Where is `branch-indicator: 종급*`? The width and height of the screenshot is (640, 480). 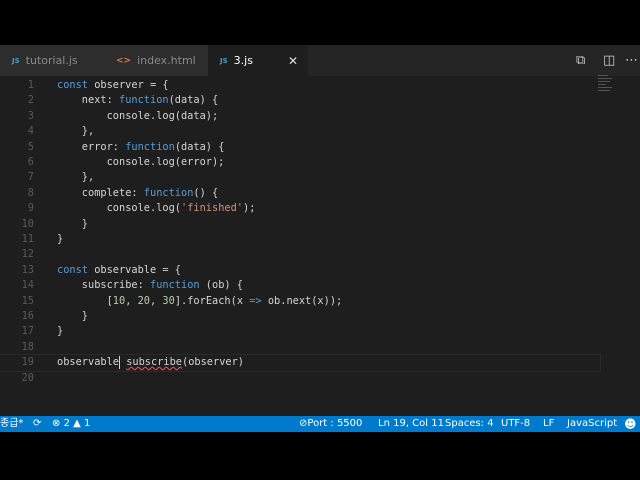 branch-indicator: 종급* is located at coordinates (11, 424).